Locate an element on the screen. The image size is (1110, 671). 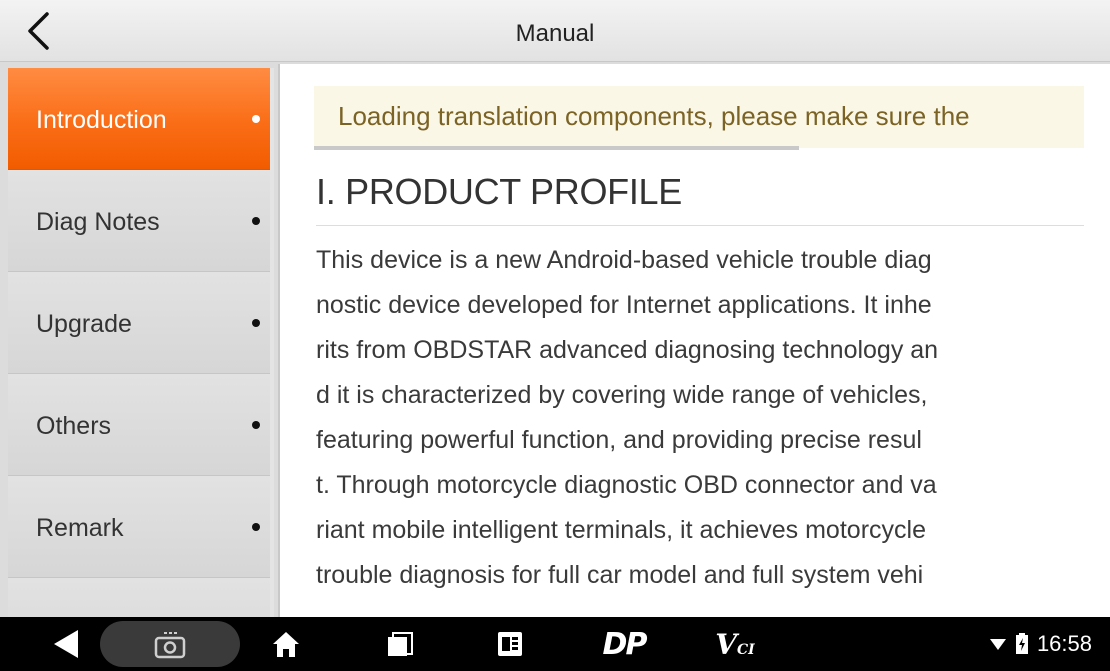
sidebar-item-introduction: Introduction is located at coordinates (139, 119).